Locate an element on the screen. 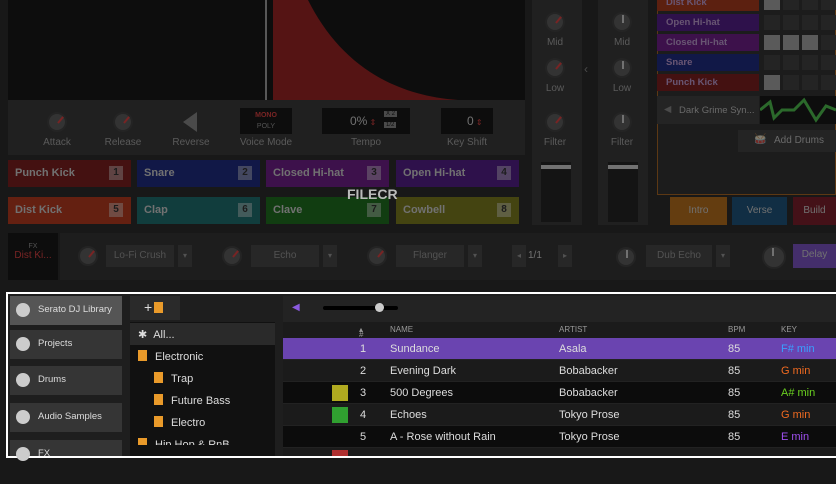 The width and height of the screenshot is (836, 484). voice-mode-toggle: MONO POLY is located at coordinates (266, 121).